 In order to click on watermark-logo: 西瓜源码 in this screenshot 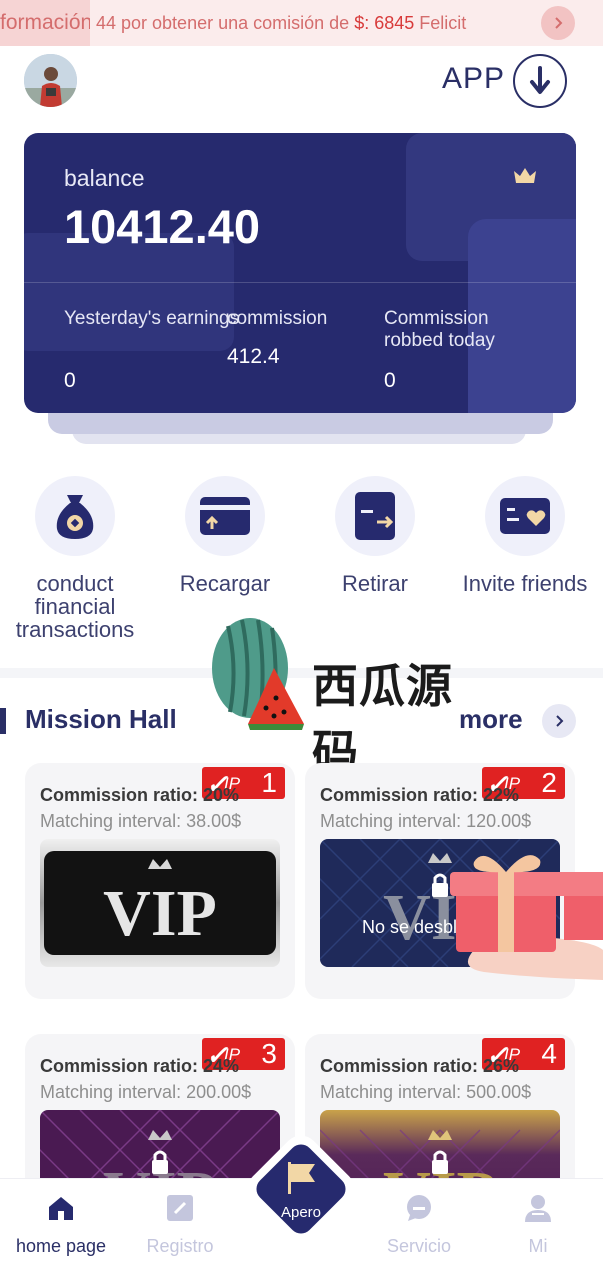, I will do `click(338, 695)`.